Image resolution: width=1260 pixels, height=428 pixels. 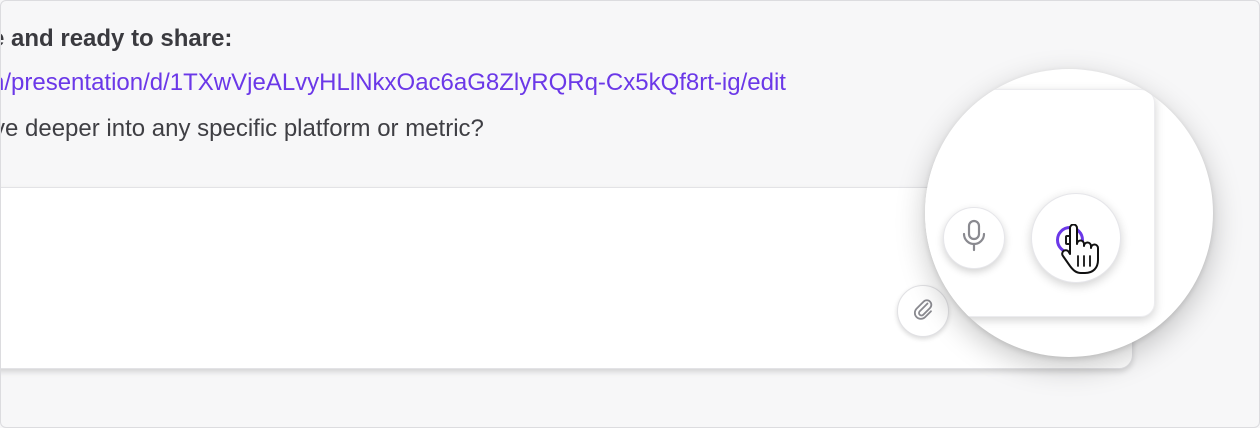 What do you see at coordinates (116, 38) in the screenshot?
I see `message-line-ready: e and ready to share:` at bounding box center [116, 38].